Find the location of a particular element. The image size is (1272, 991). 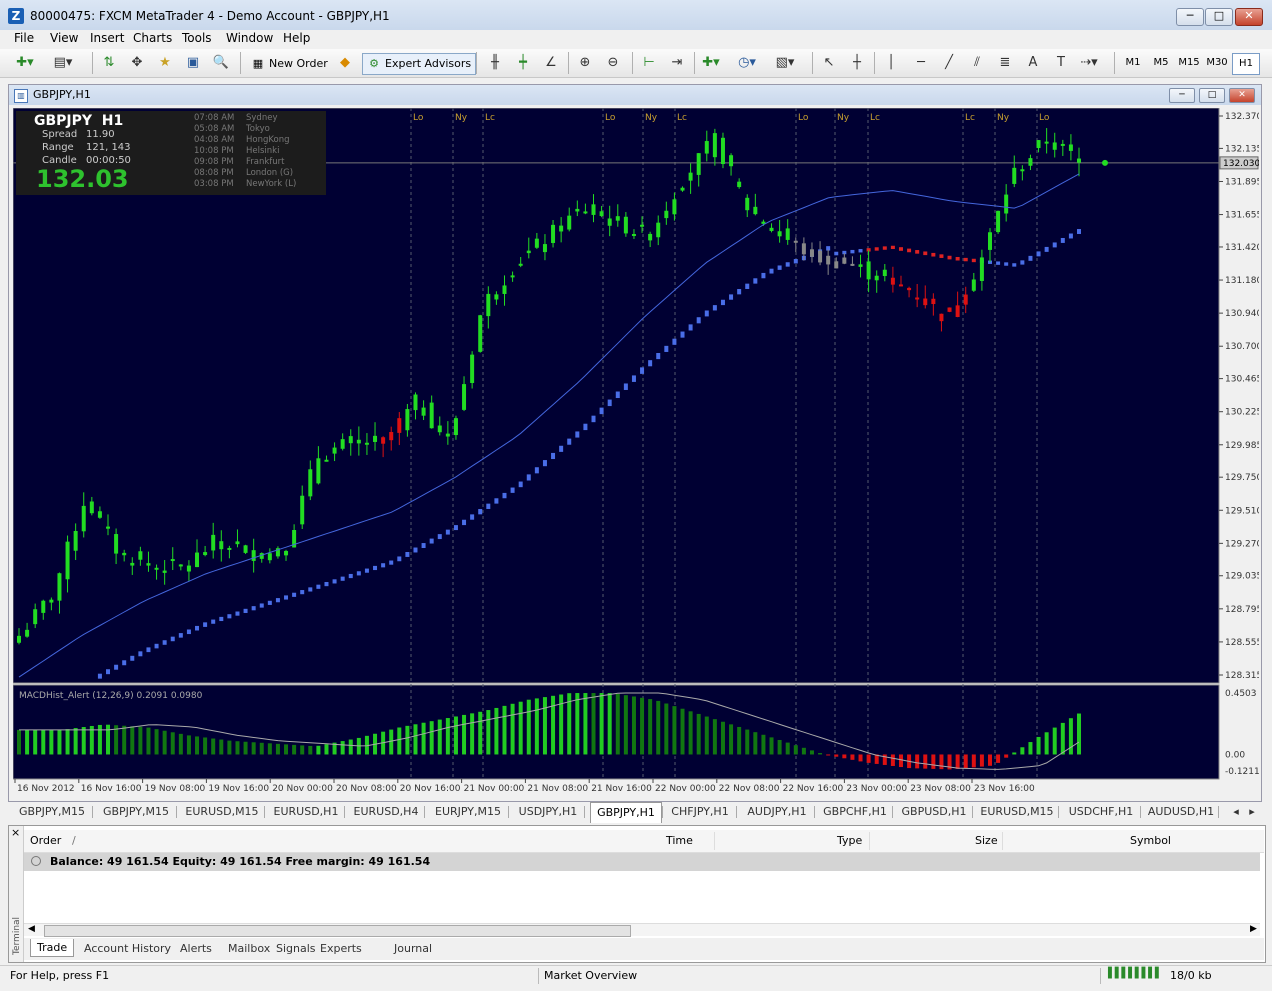

label-icon: T is located at coordinates (1061, 63).